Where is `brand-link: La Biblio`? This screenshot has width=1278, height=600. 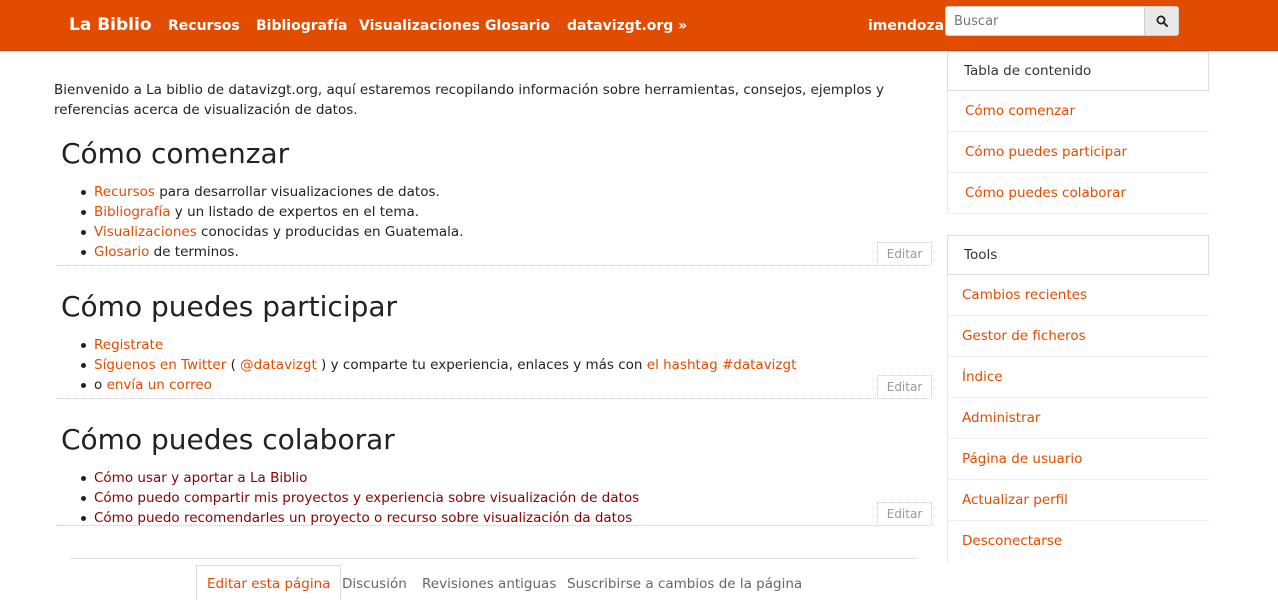
brand-link: La Biblio is located at coordinates (110, 25).